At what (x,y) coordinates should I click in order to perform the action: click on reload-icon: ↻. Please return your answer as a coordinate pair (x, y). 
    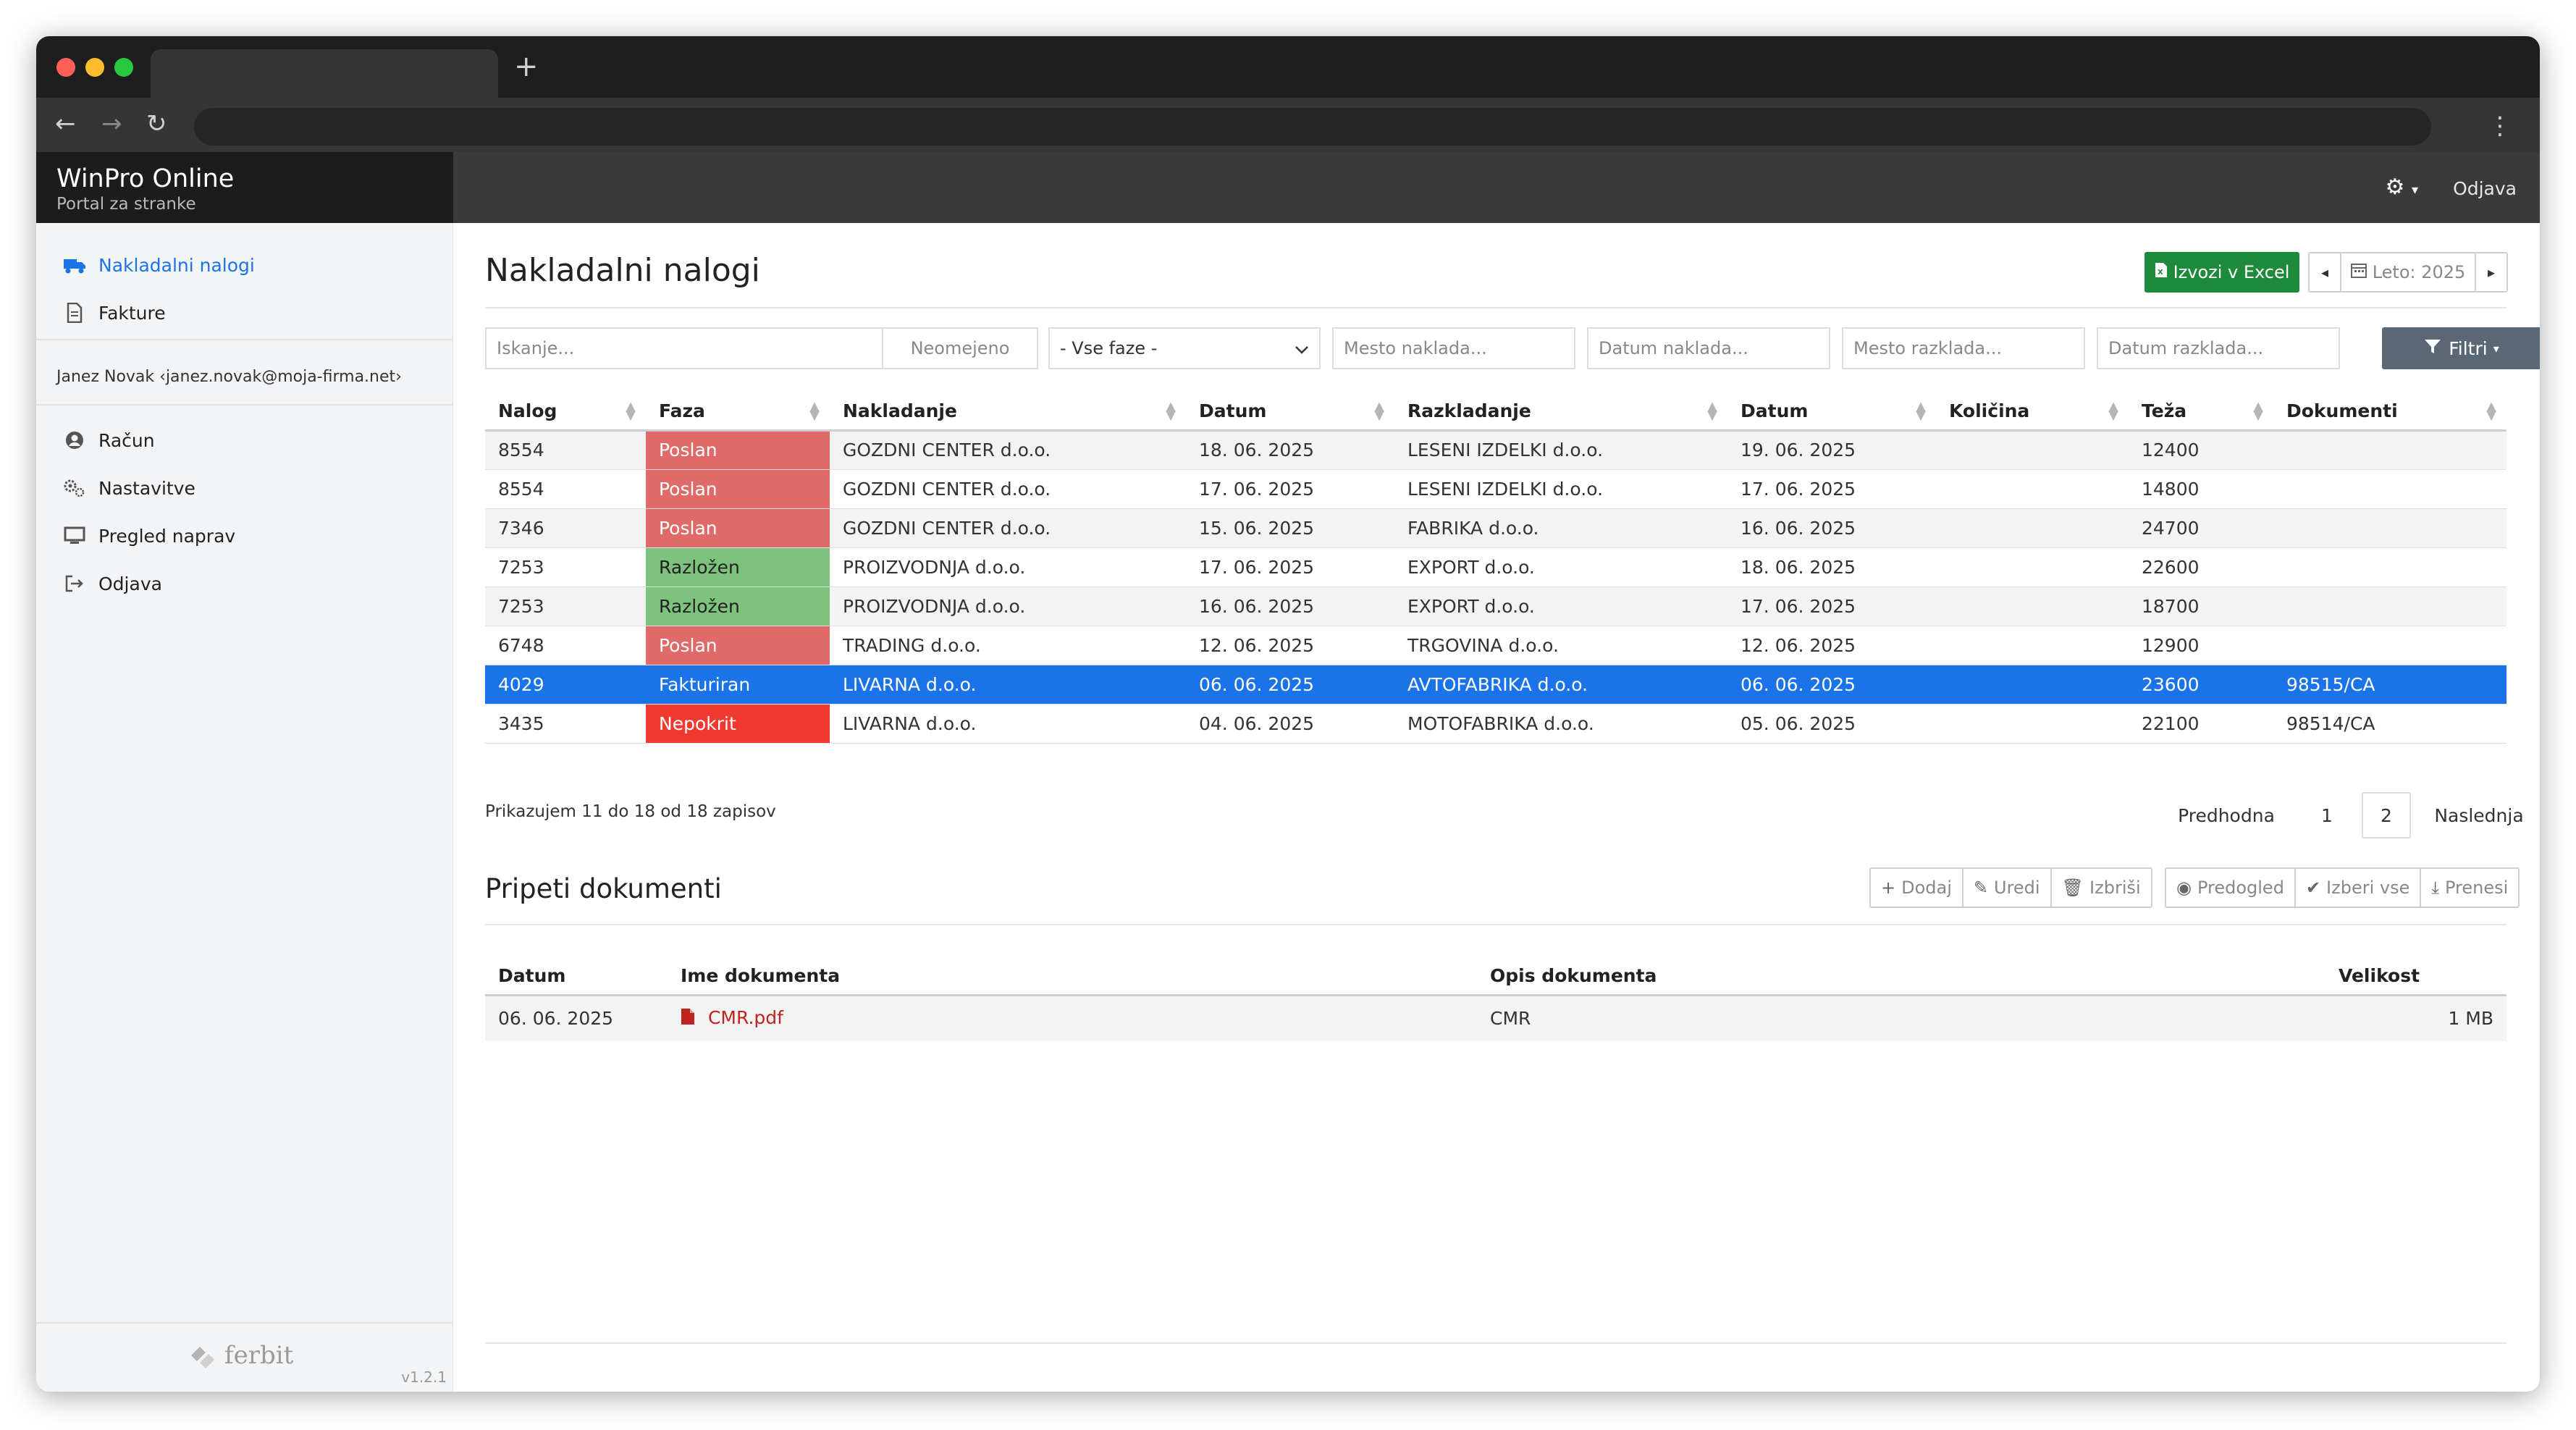
    Looking at the image, I should click on (156, 124).